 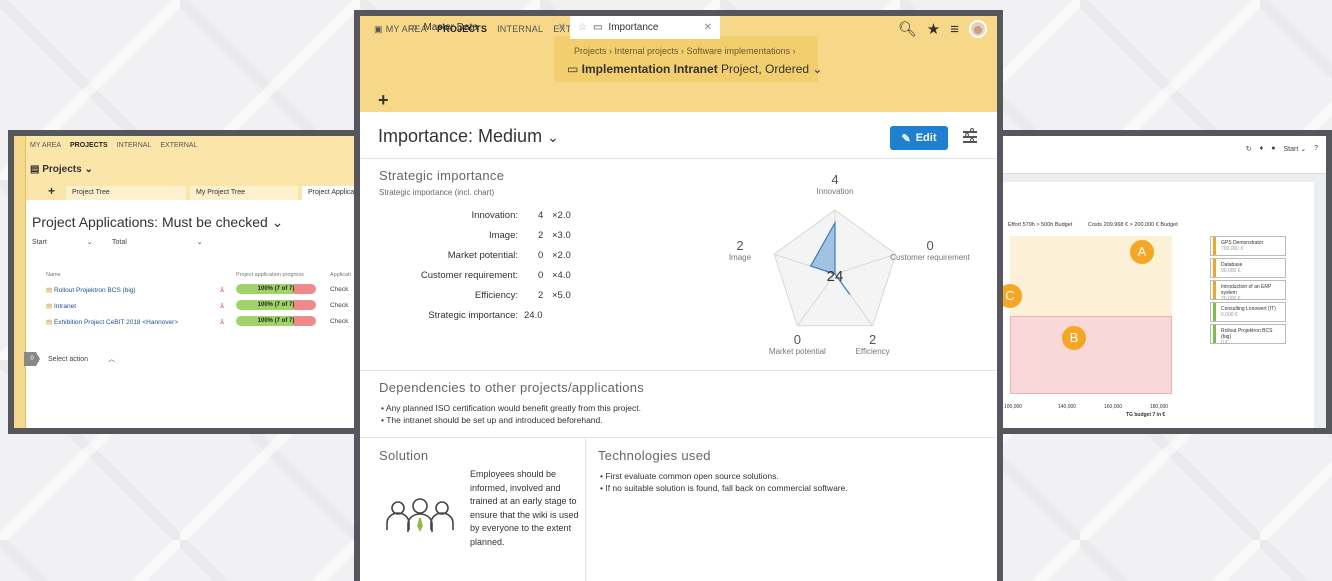 I want to click on settings-sliders-icon, so click(x=970, y=136).